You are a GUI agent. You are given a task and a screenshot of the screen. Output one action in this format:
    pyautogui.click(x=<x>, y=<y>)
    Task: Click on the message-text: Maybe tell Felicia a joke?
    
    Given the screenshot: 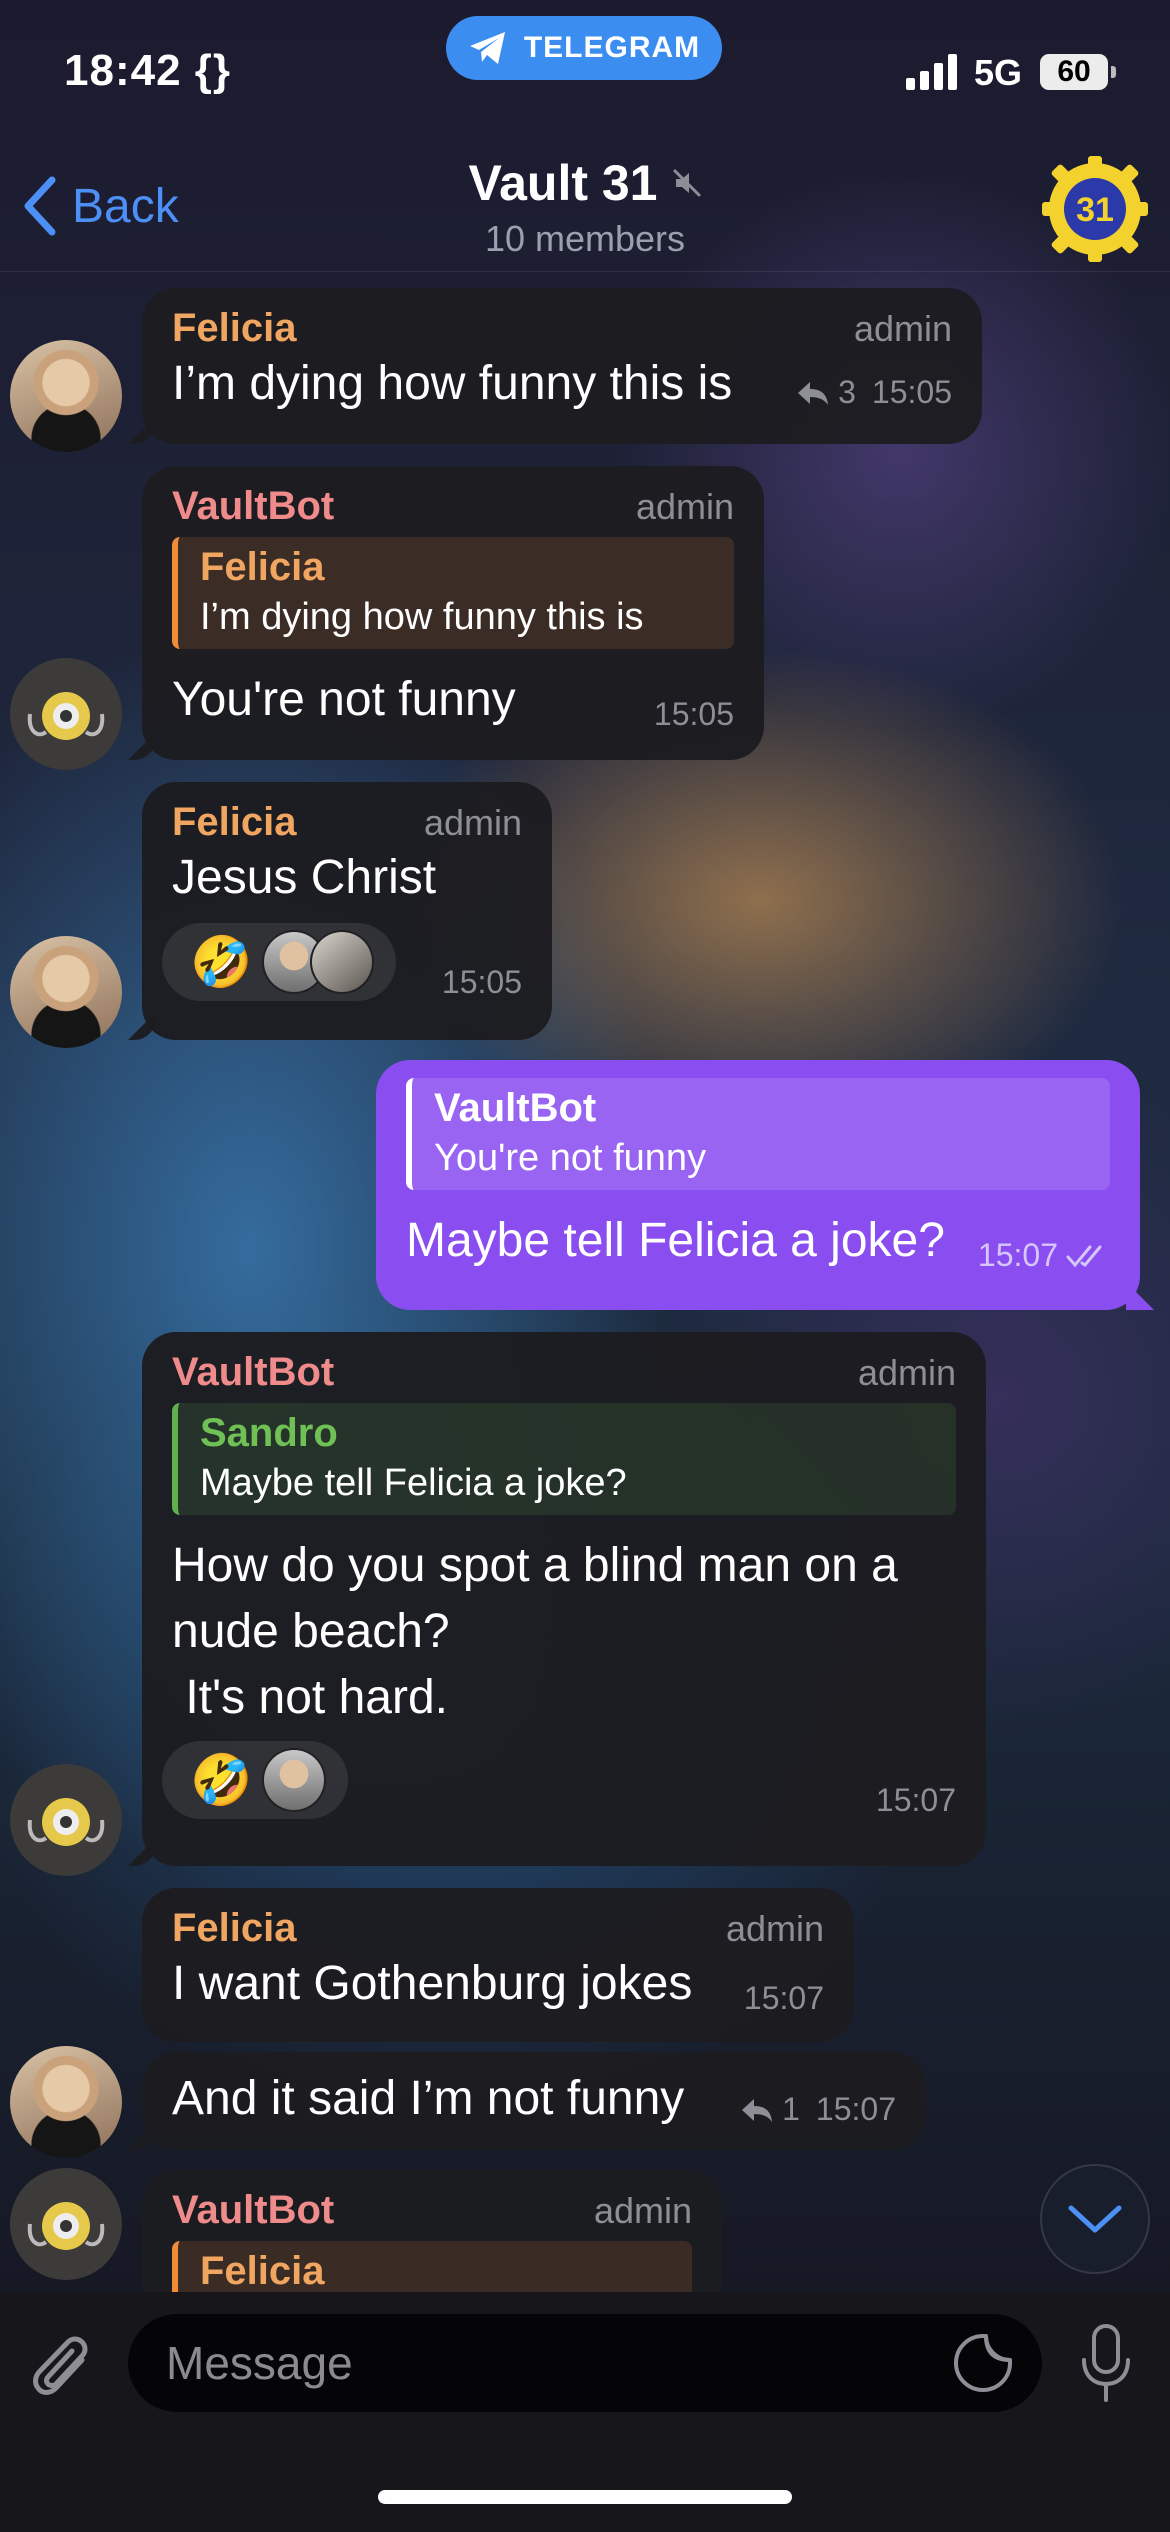 What is the action you would take?
    pyautogui.click(x=675, y=1240)
    